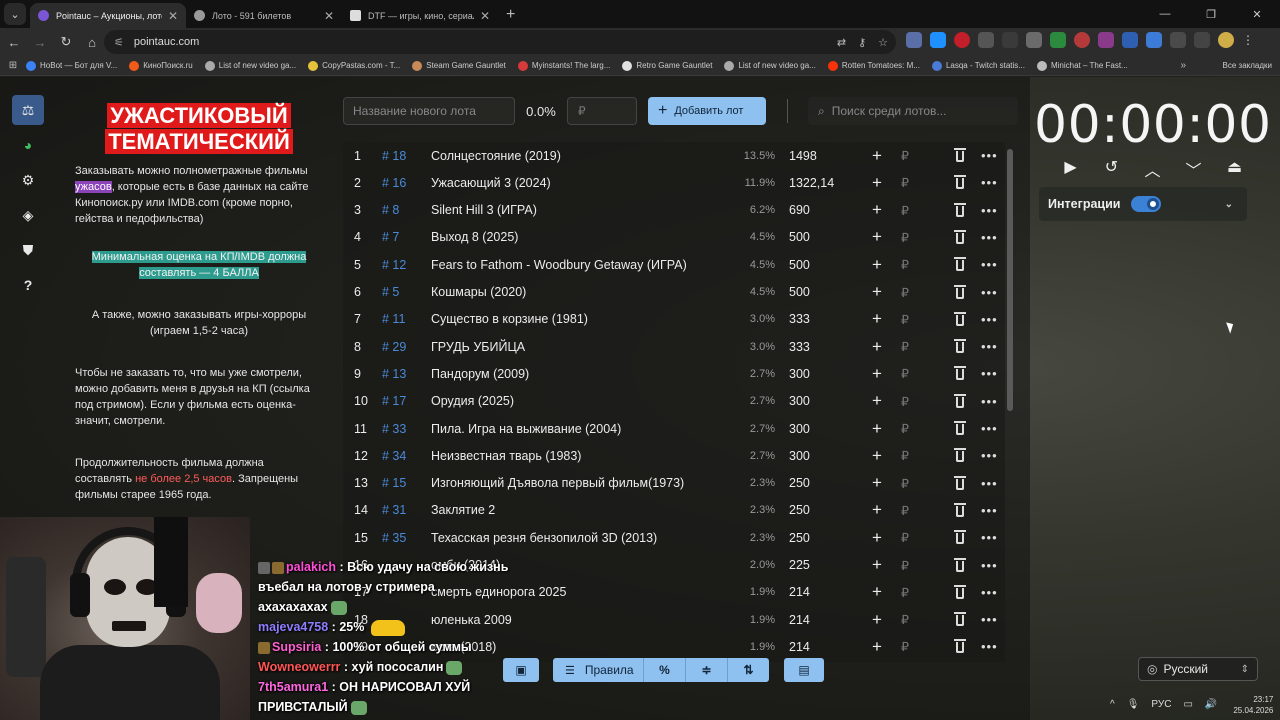 The image size is (1280, 720). I want to click on lot-name: Неизвестная тварь (1983), so click(506, 456).